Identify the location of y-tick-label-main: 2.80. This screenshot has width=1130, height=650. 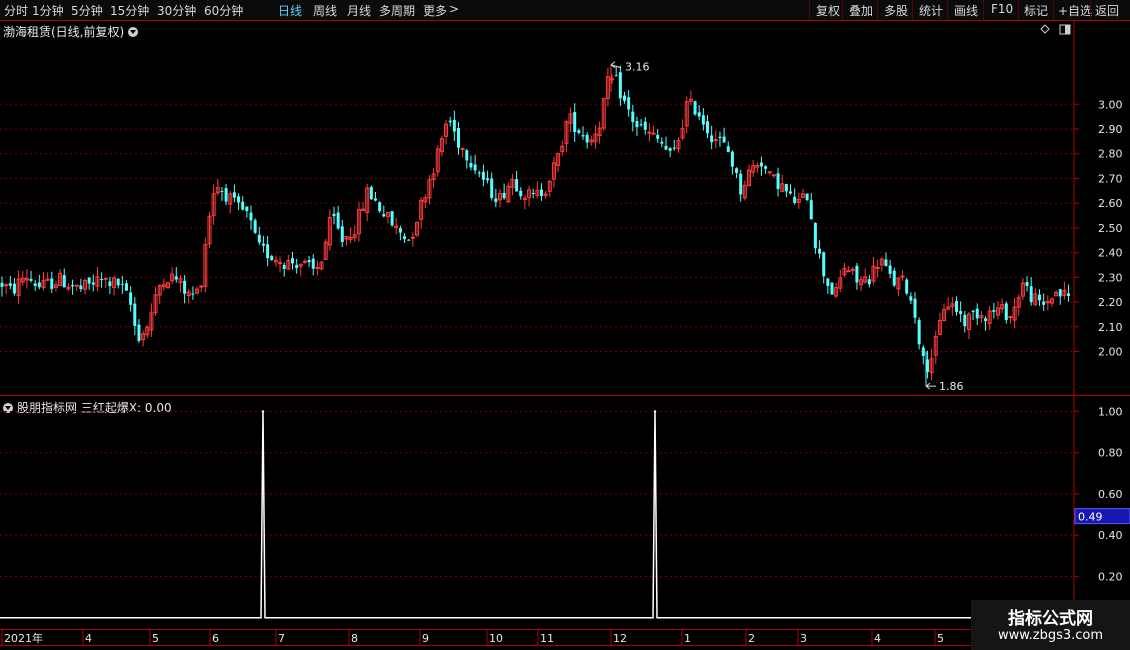
(1110, 154).